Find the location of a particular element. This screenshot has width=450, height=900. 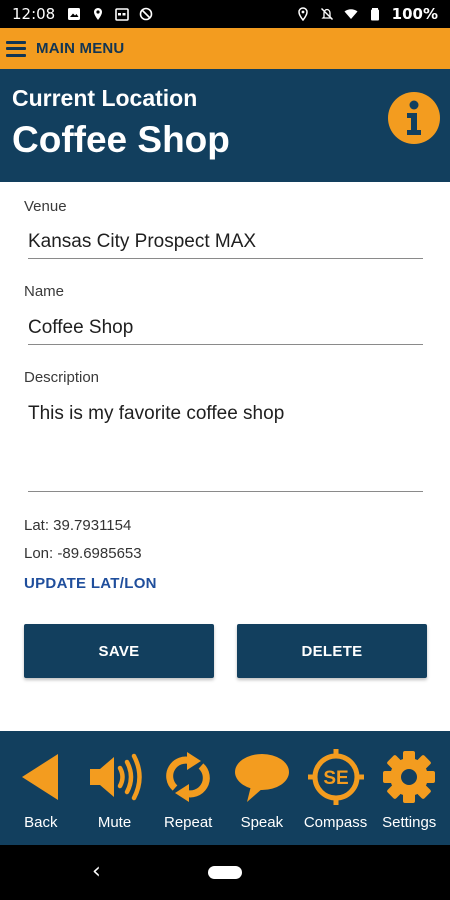

nav-settings-label: Settings is located at coordinates (409, 822).